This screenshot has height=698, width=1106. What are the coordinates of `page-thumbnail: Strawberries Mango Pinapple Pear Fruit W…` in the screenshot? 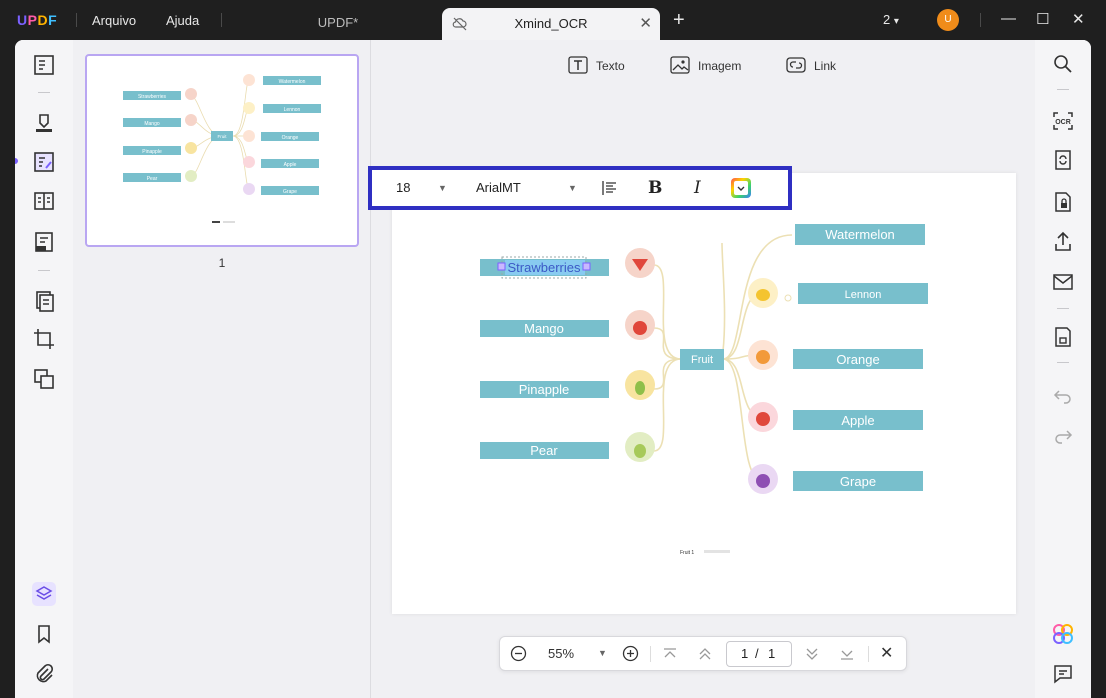 It's located at (222, 150).